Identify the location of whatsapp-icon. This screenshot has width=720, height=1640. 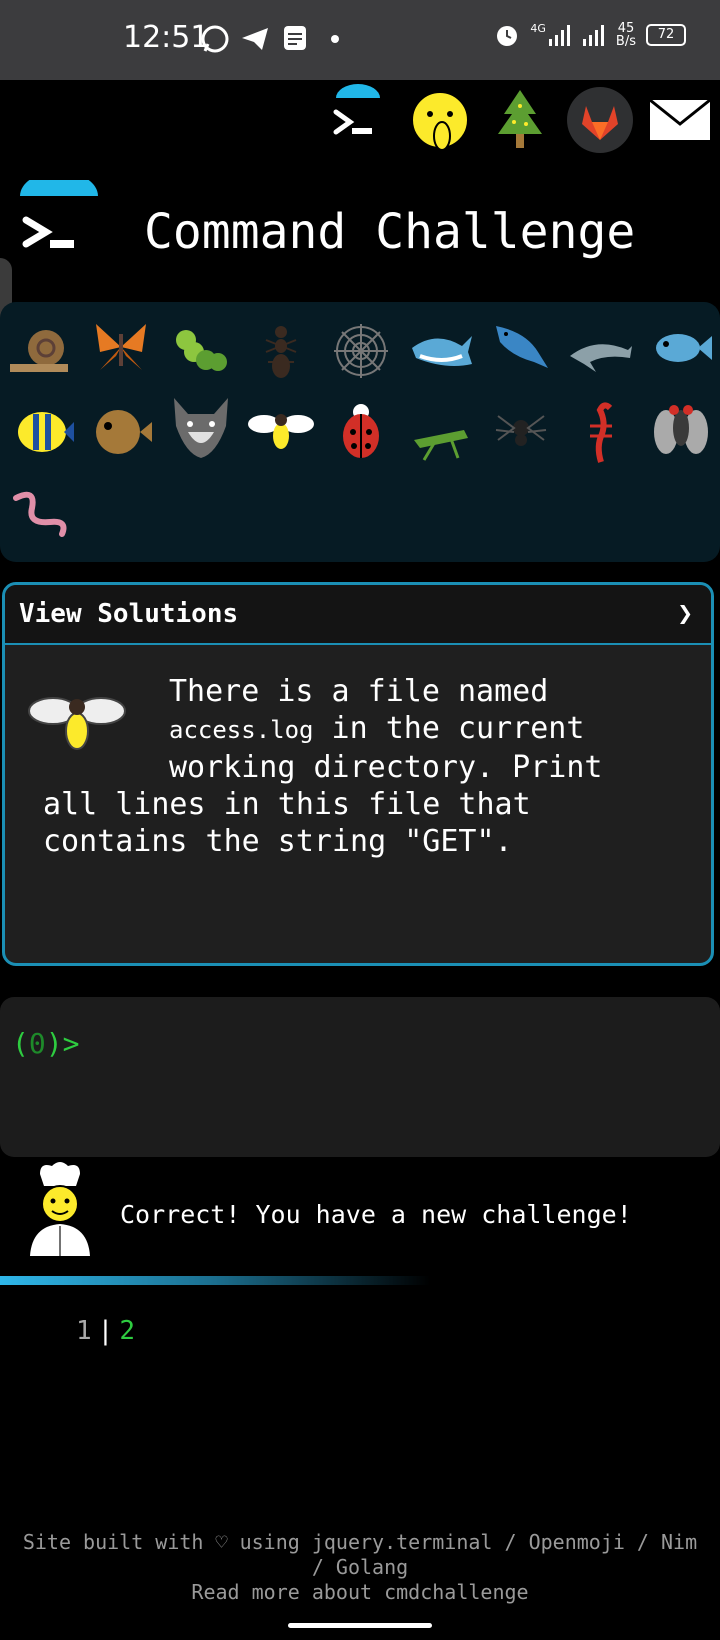
(215, 39).